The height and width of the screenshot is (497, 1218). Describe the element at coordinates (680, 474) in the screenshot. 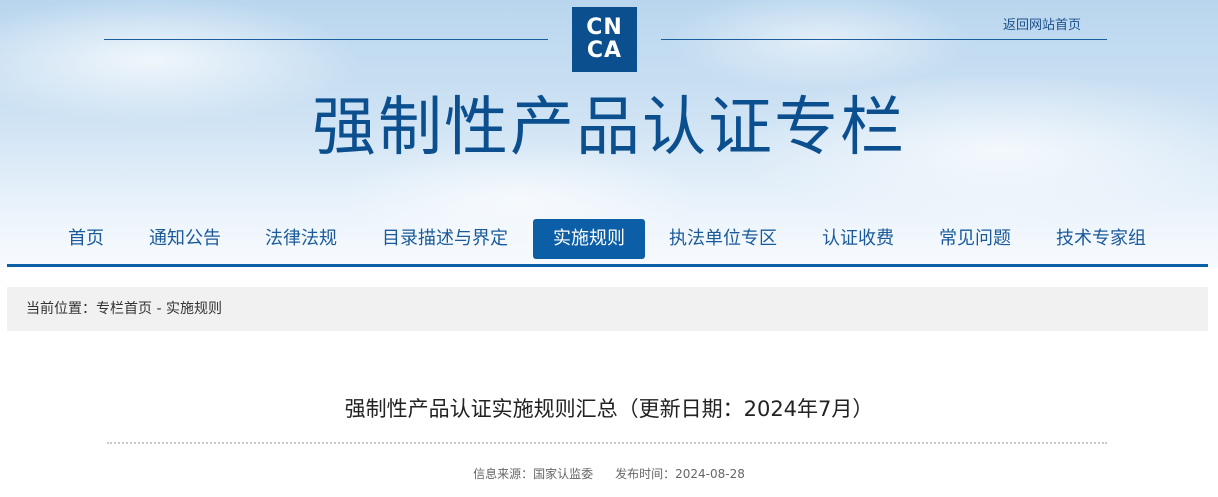

I see `article-publish-time: 发布时间：2024-08-28` at that location.